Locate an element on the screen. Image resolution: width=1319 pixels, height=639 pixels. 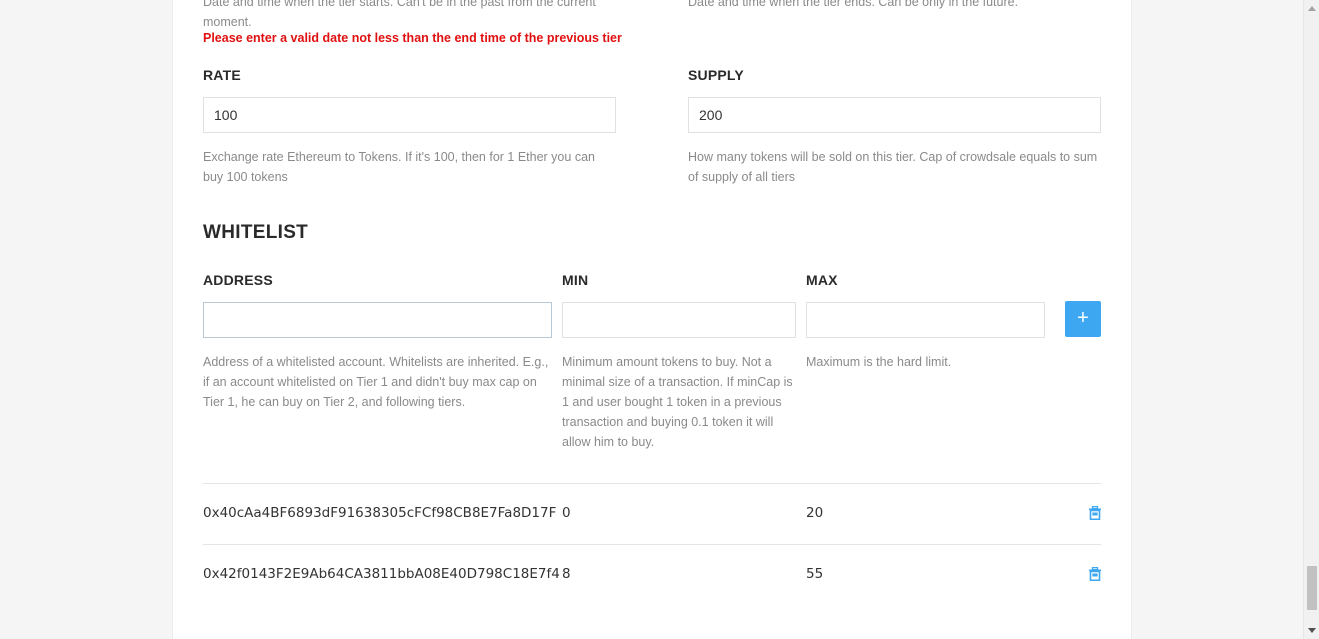
min-input is located at coordinates (679, 320).